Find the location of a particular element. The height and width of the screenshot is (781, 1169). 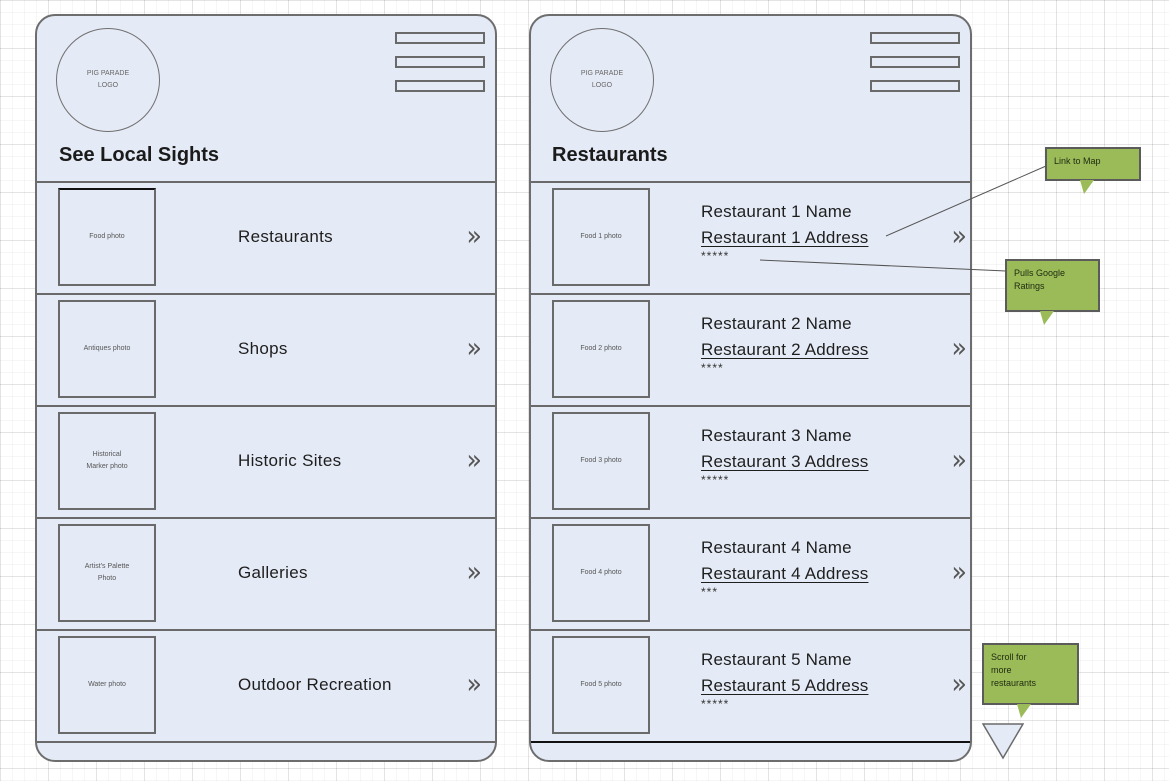

category-row-shops: Antiques photo Shops » is located at coordinates (266, 349).